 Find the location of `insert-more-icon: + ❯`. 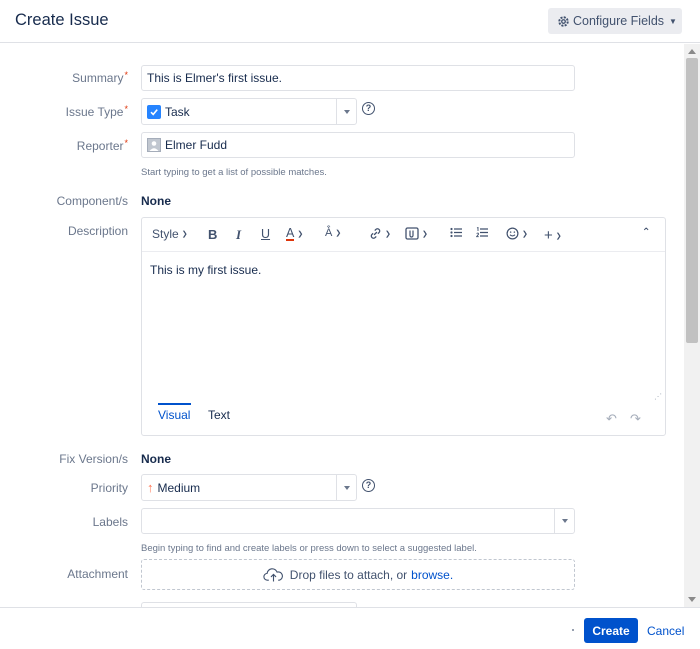

insert-more-icon: + ❯ is located at coordinates (553, 235).